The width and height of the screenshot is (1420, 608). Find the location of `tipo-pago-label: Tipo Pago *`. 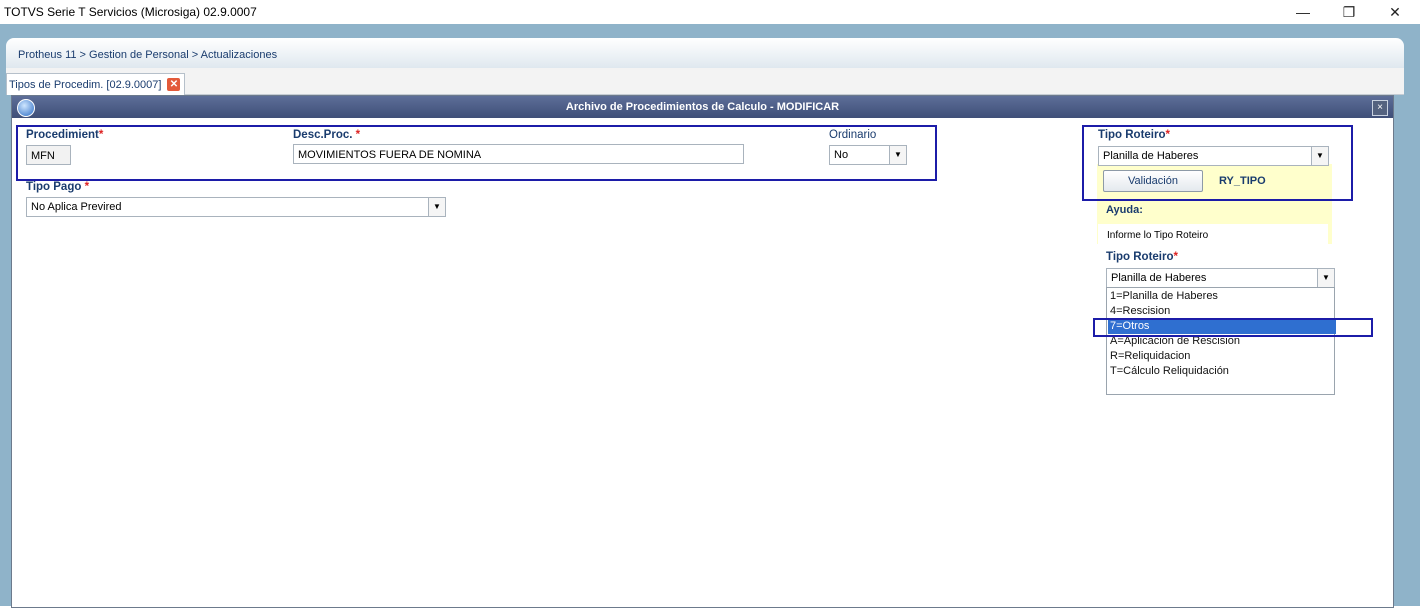

tipo-pago-label: Tipo Pago * is located at coordinates (58, 187).